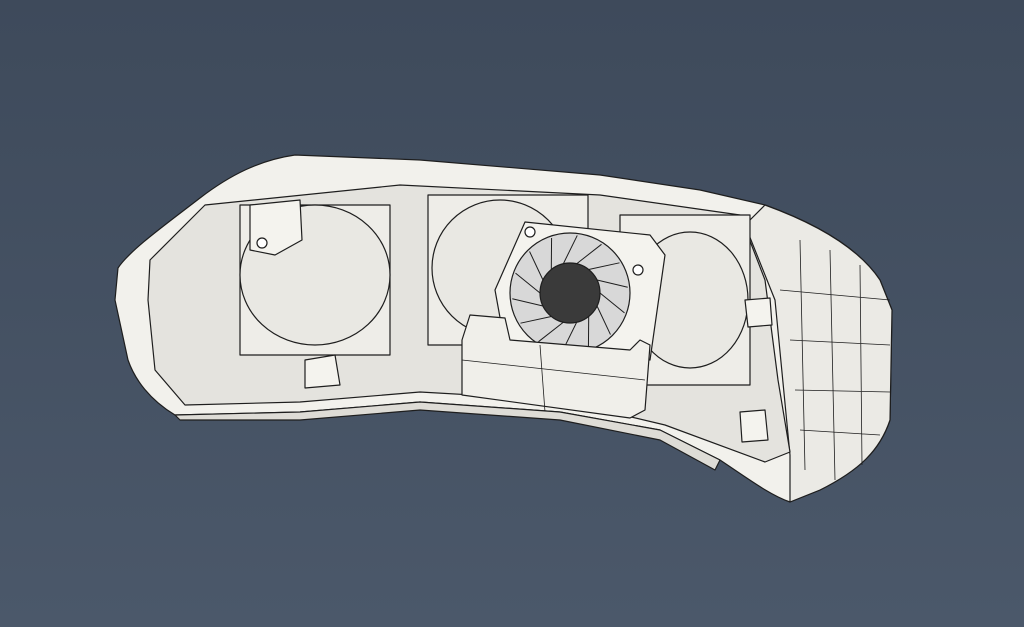 The image size is (1024, 627). Describe the element at coordinates (754, 426) in the screenshot. I see `mount-post-right` at that location.